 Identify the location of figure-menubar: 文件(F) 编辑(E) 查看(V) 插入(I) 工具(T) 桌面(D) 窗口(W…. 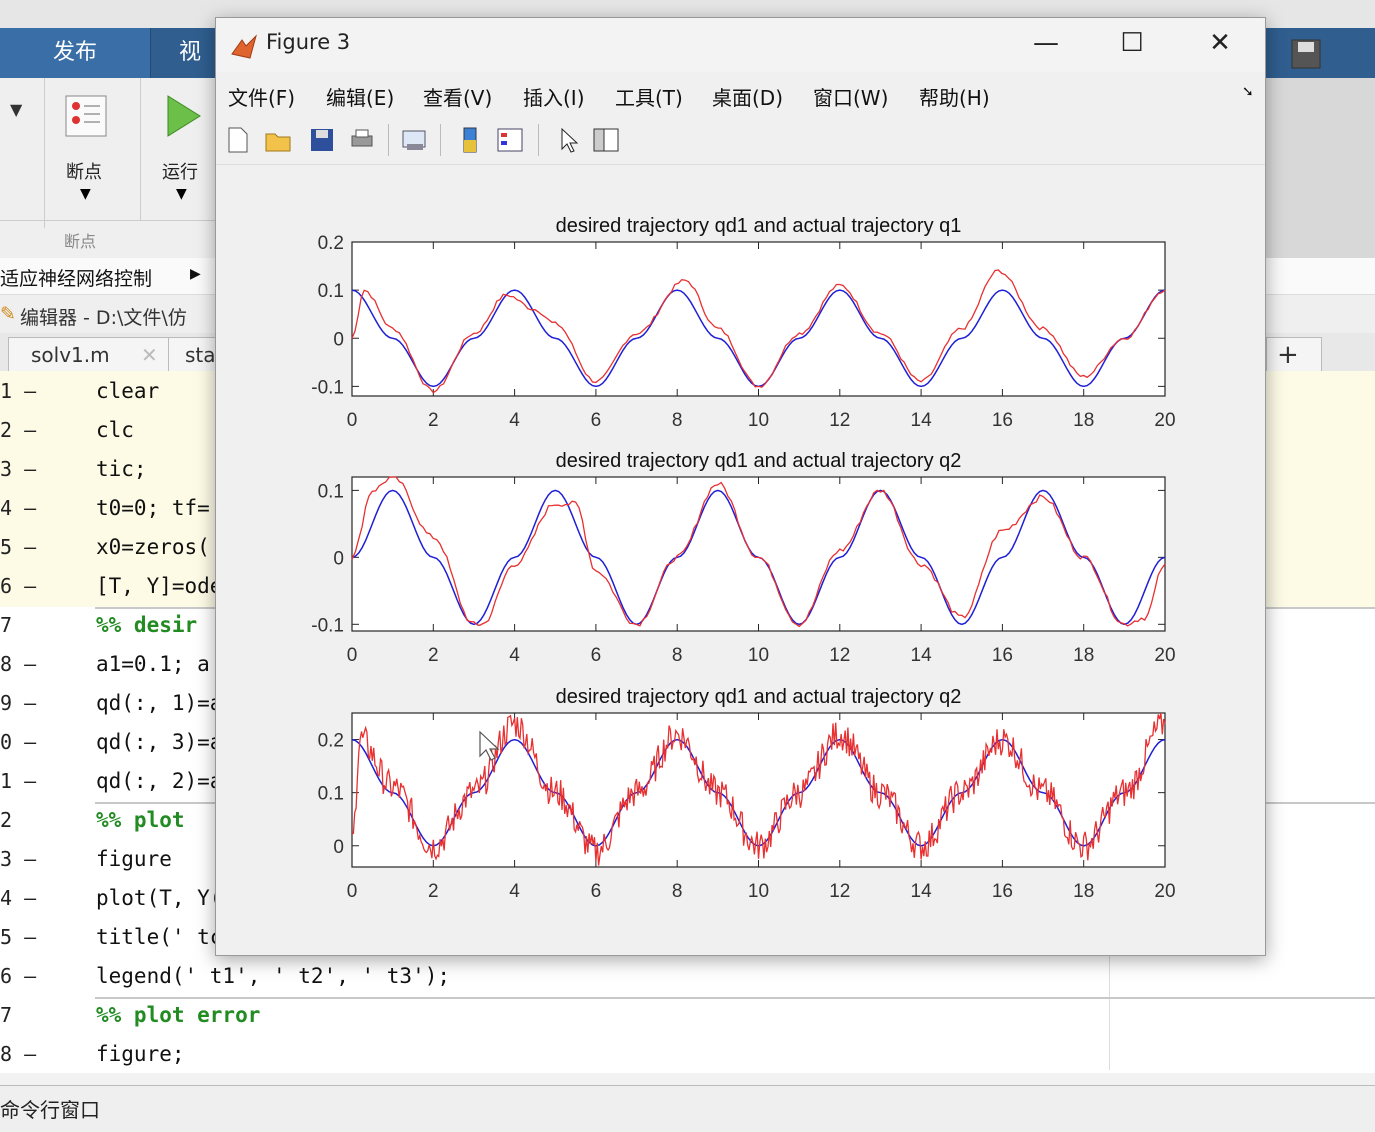
(740, 95).